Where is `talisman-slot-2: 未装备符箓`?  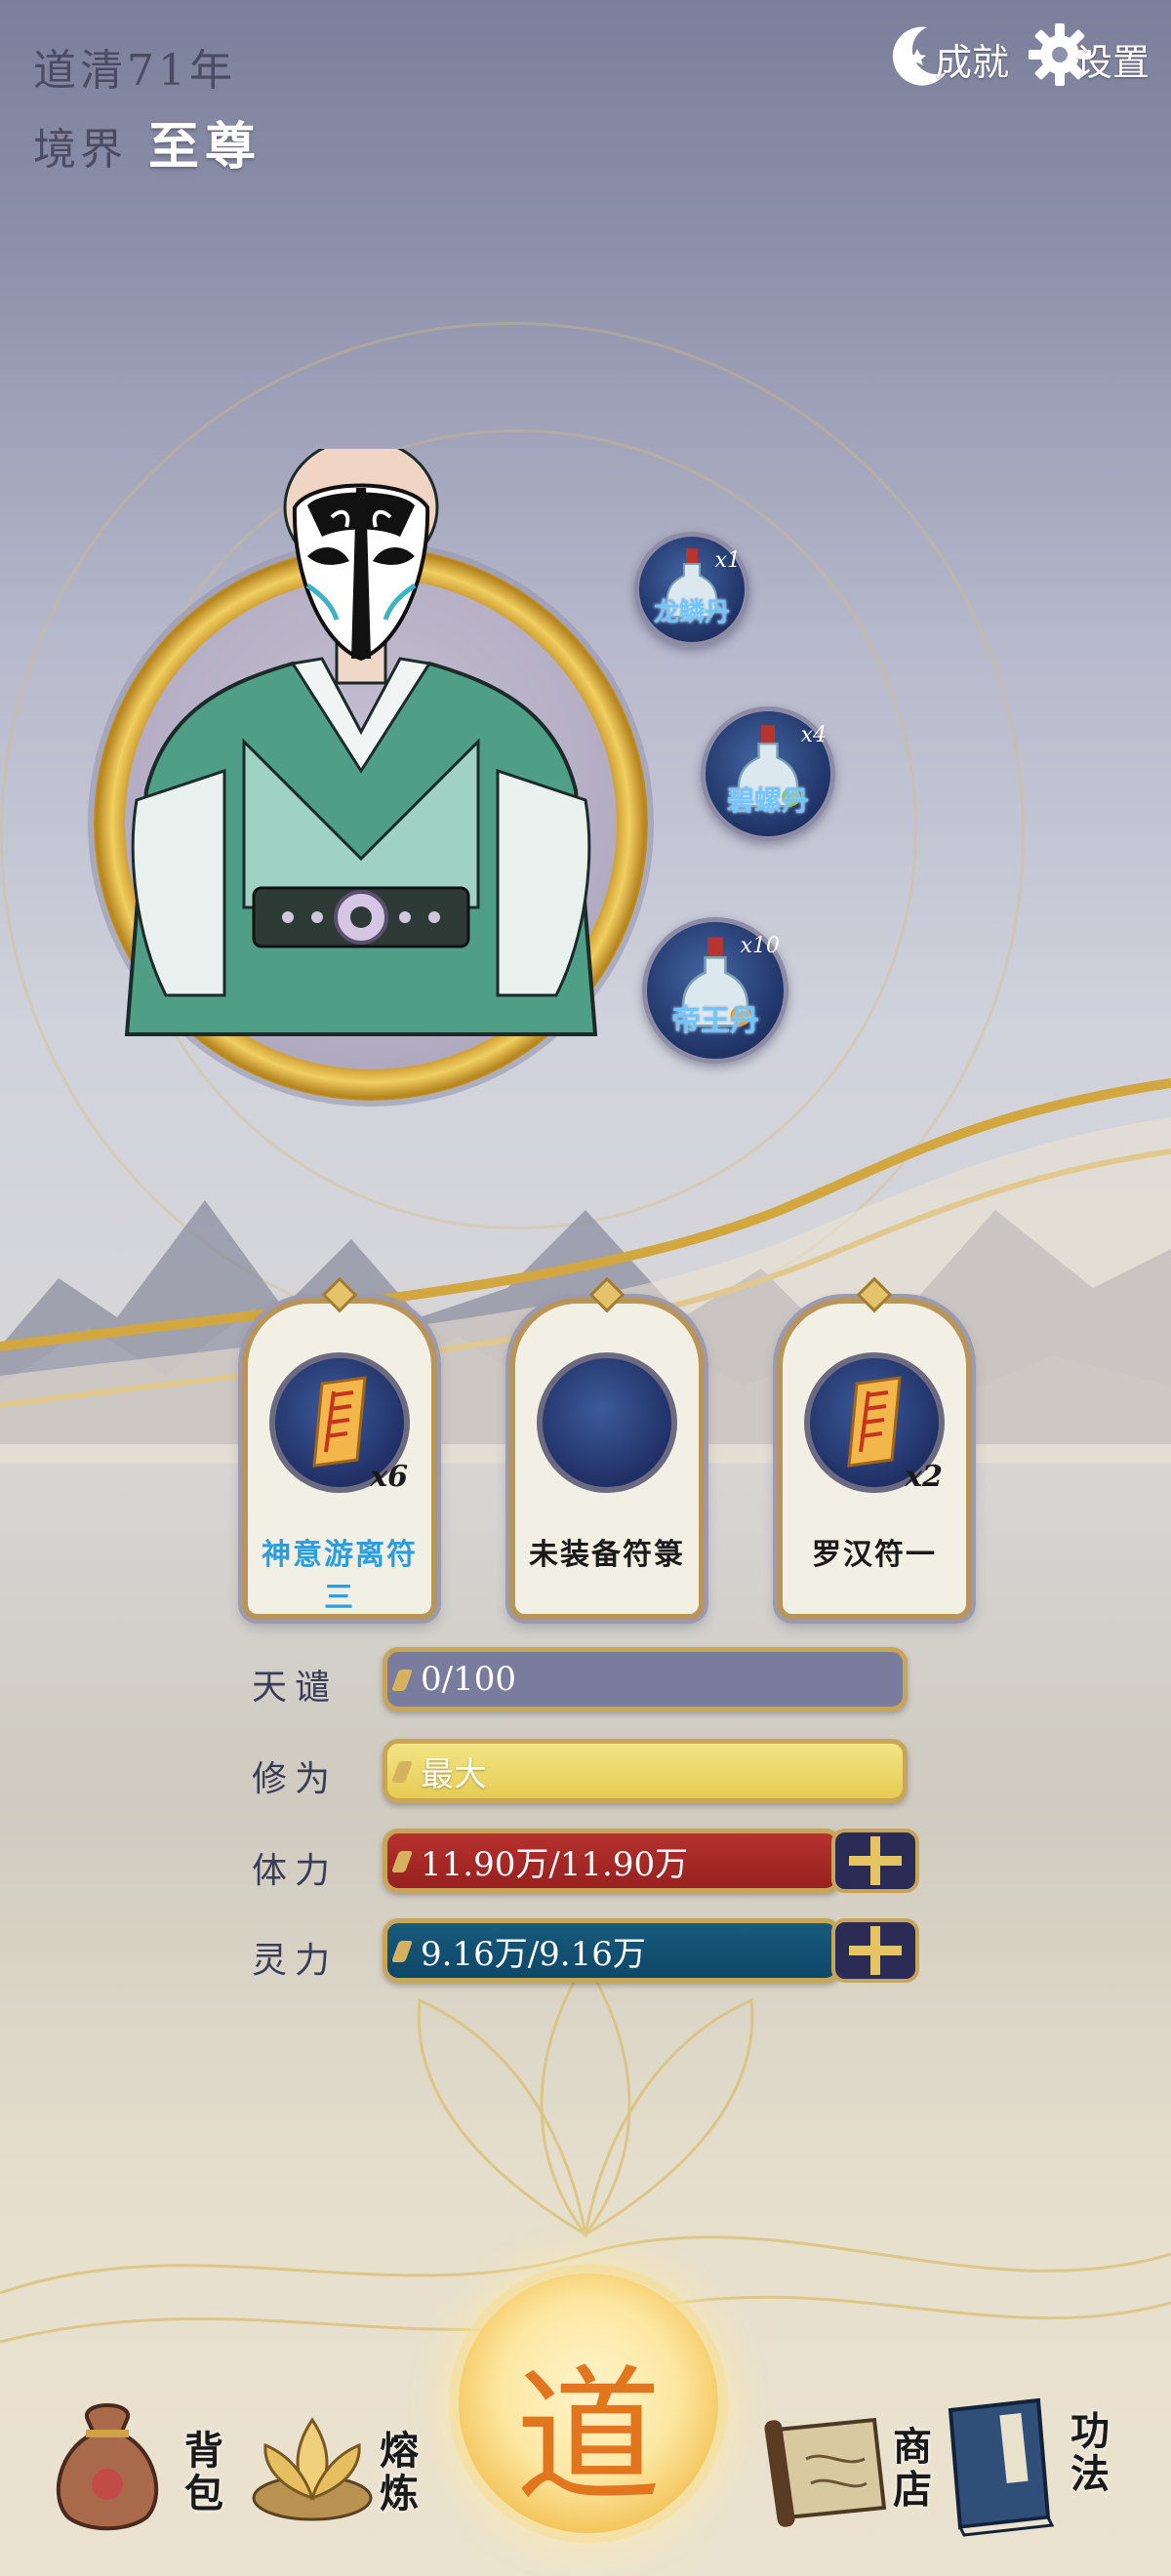 talisman-slot-2: 未装备符箓 is located at coordinates (607, 1448).